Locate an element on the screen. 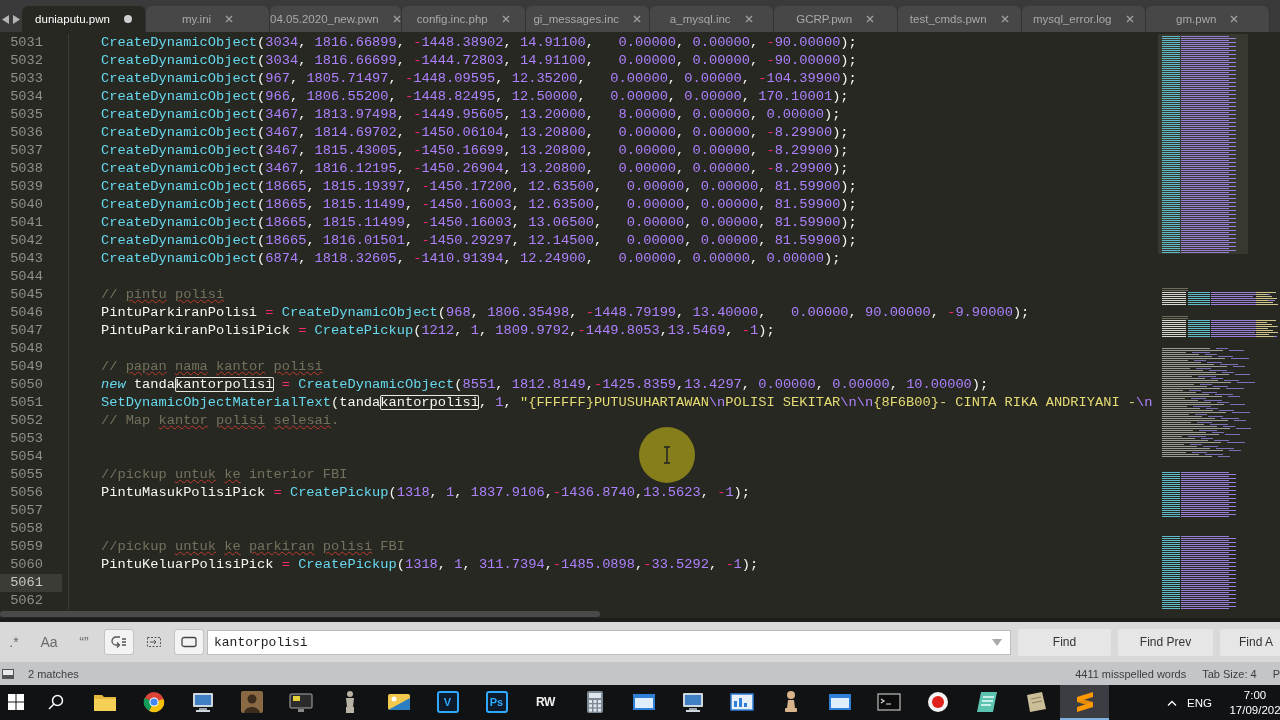 Image resolution: width=1280 pixels, height=720 pixels. taskbar-button: Ps is located at coordinates (496, 702).